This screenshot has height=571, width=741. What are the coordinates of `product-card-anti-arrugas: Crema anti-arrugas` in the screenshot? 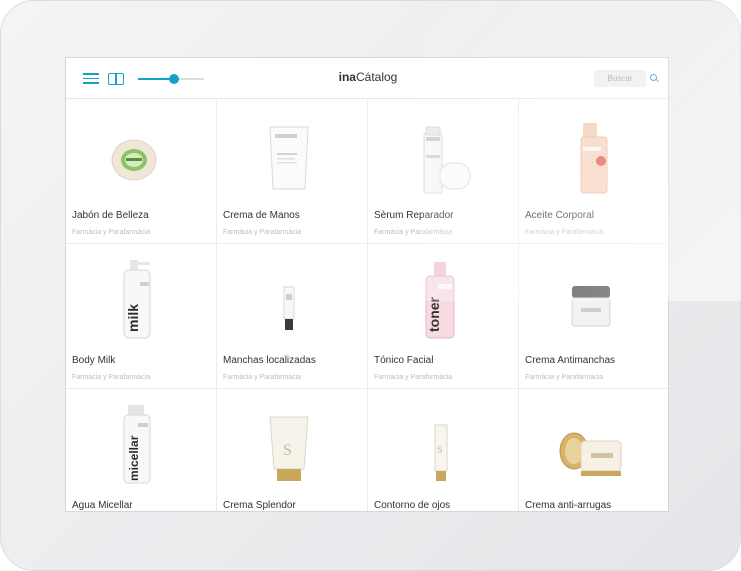 It's located at (593, 450).